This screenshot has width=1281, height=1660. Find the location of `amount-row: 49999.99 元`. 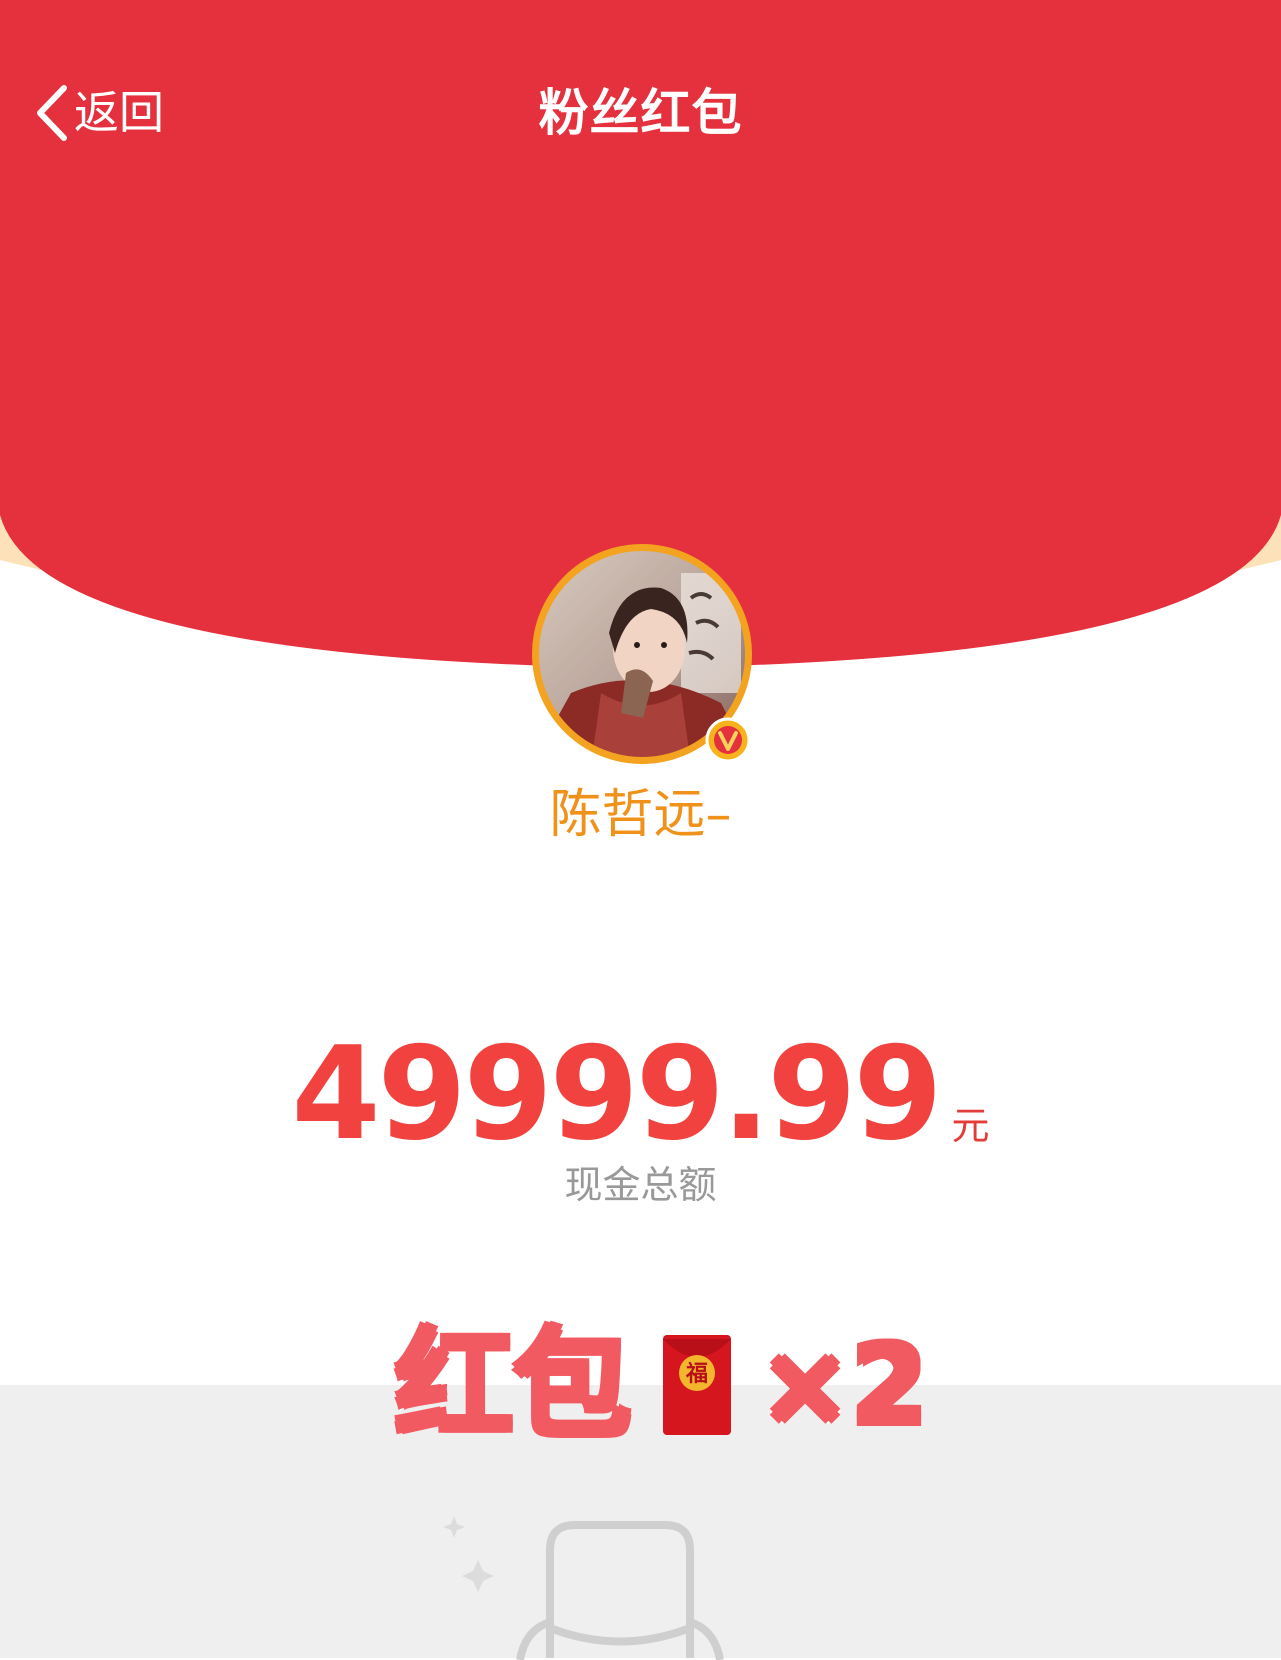

amount-row: 49999.99 元 is located at coordinates (640, 1095).